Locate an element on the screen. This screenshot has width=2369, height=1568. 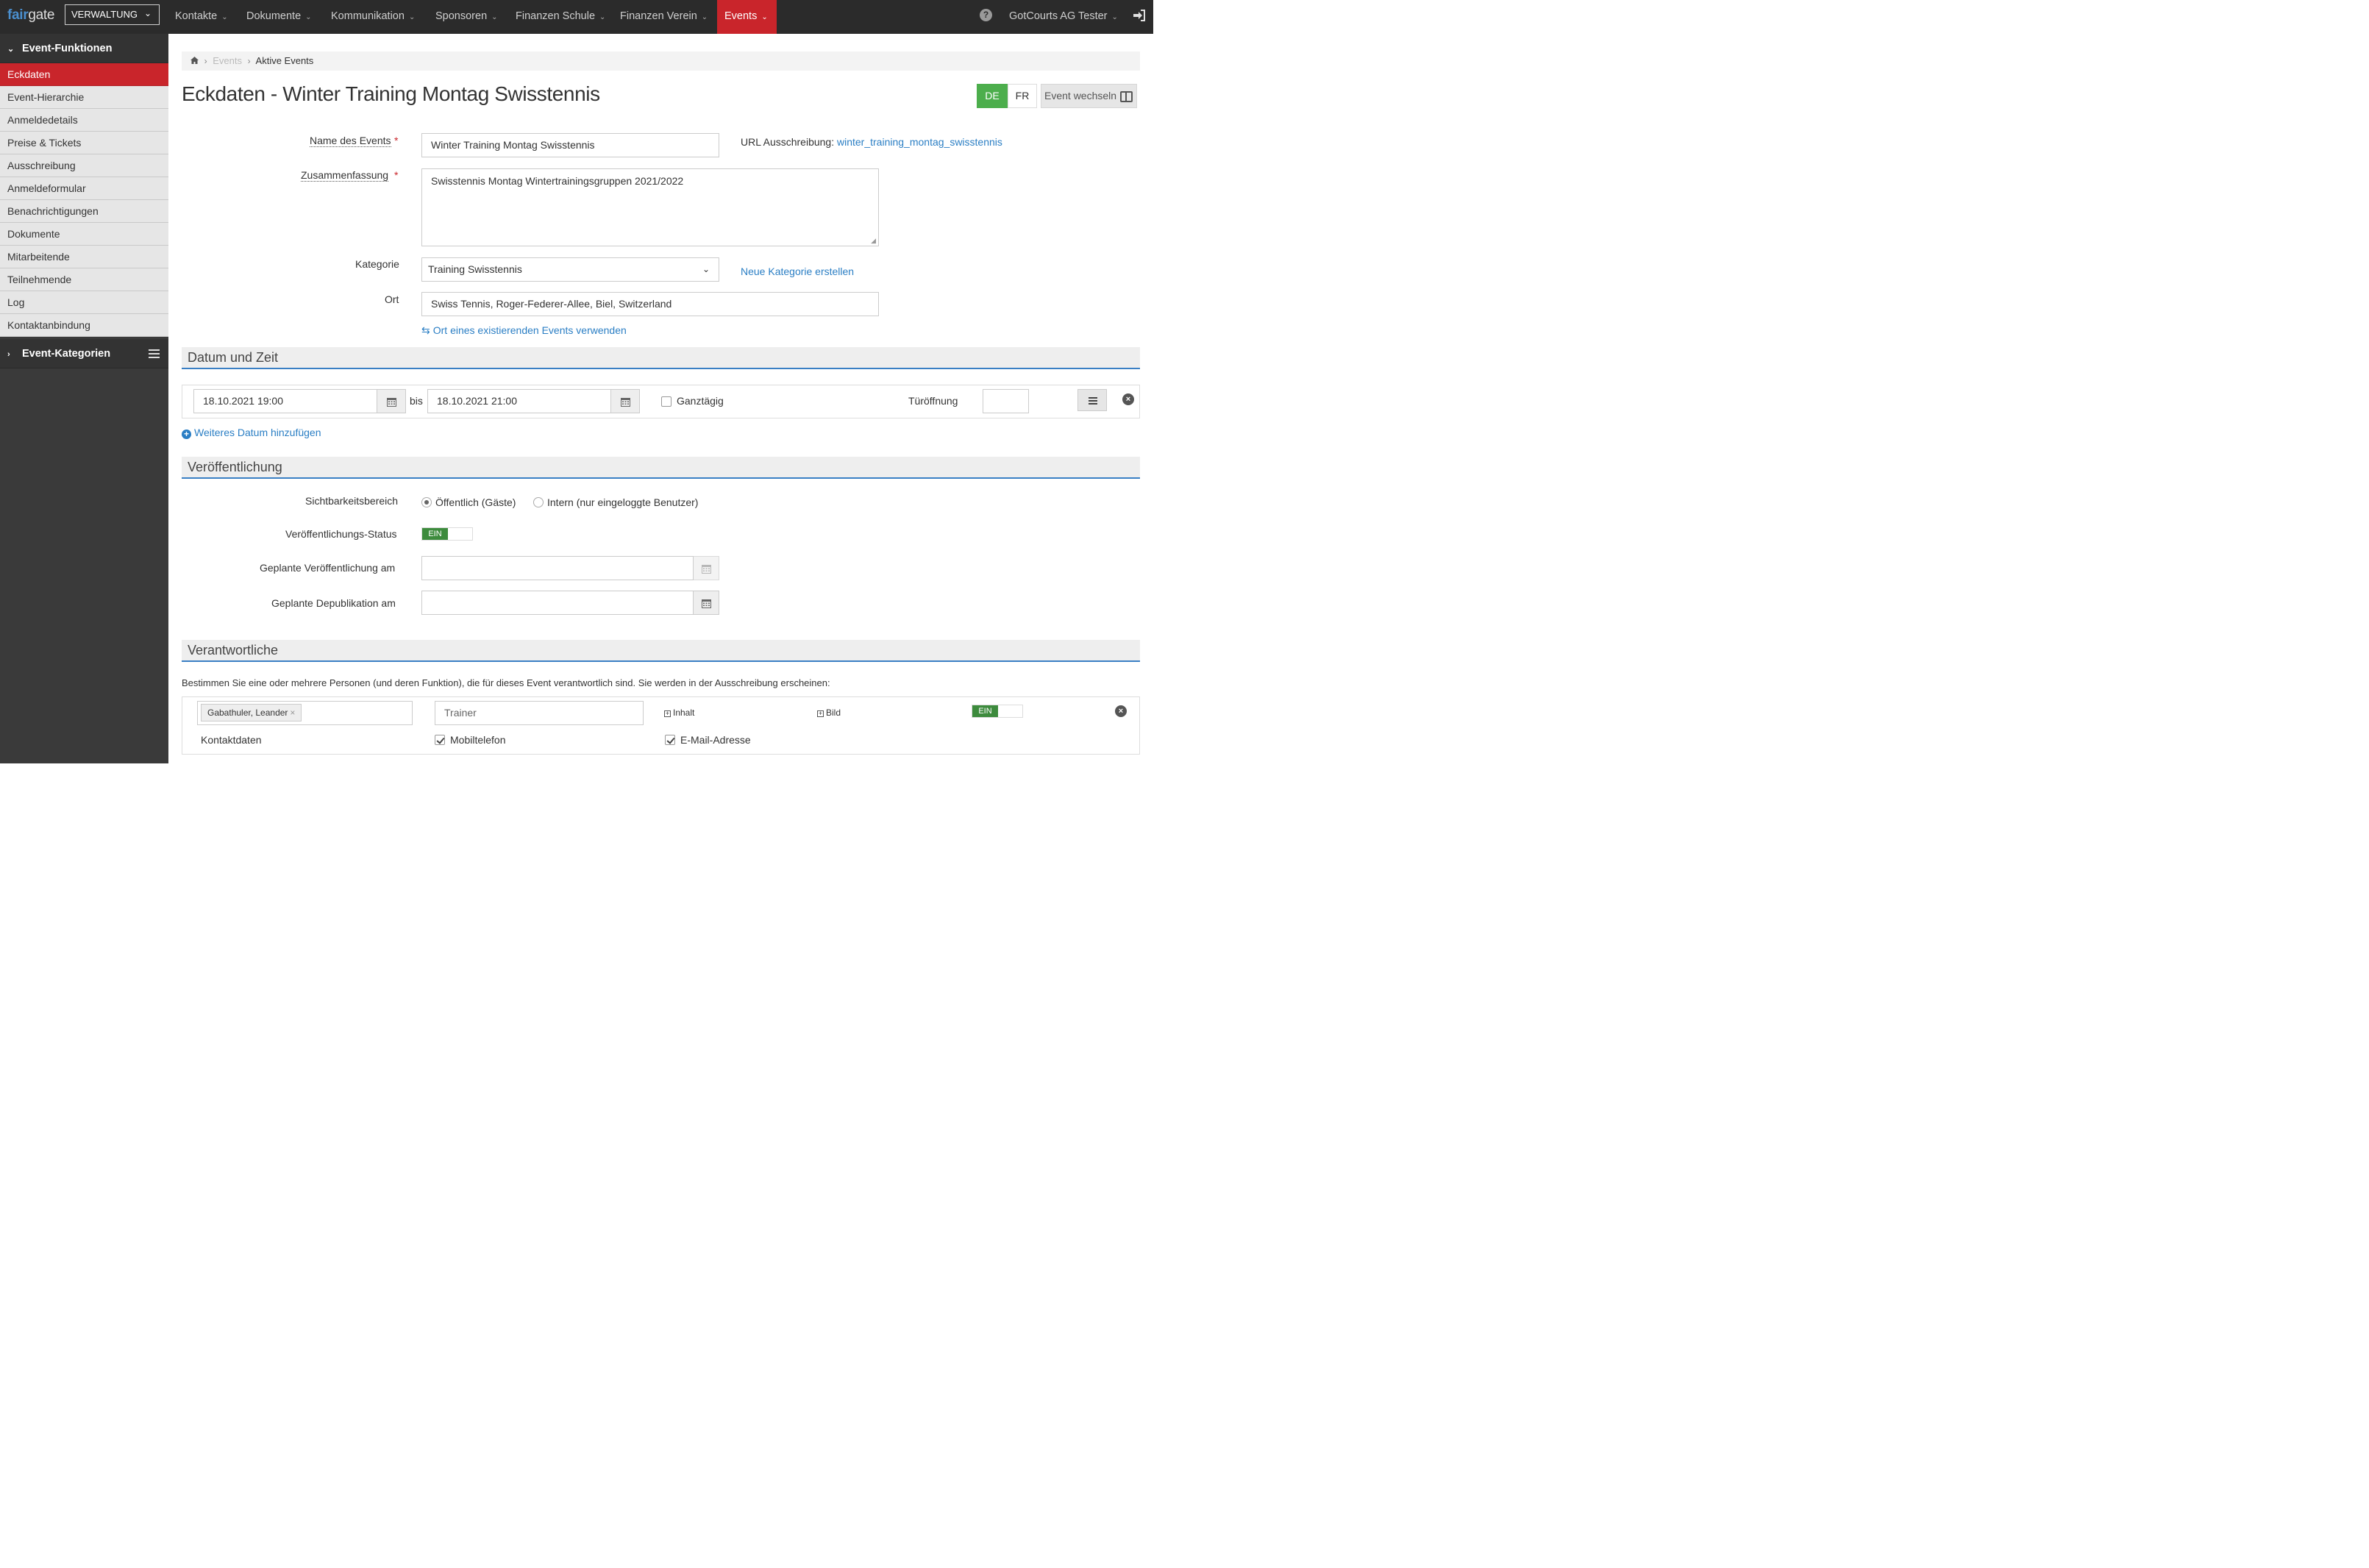
sidebar-item-label: Event-Hierarchie is located at coordinates (46, 97).